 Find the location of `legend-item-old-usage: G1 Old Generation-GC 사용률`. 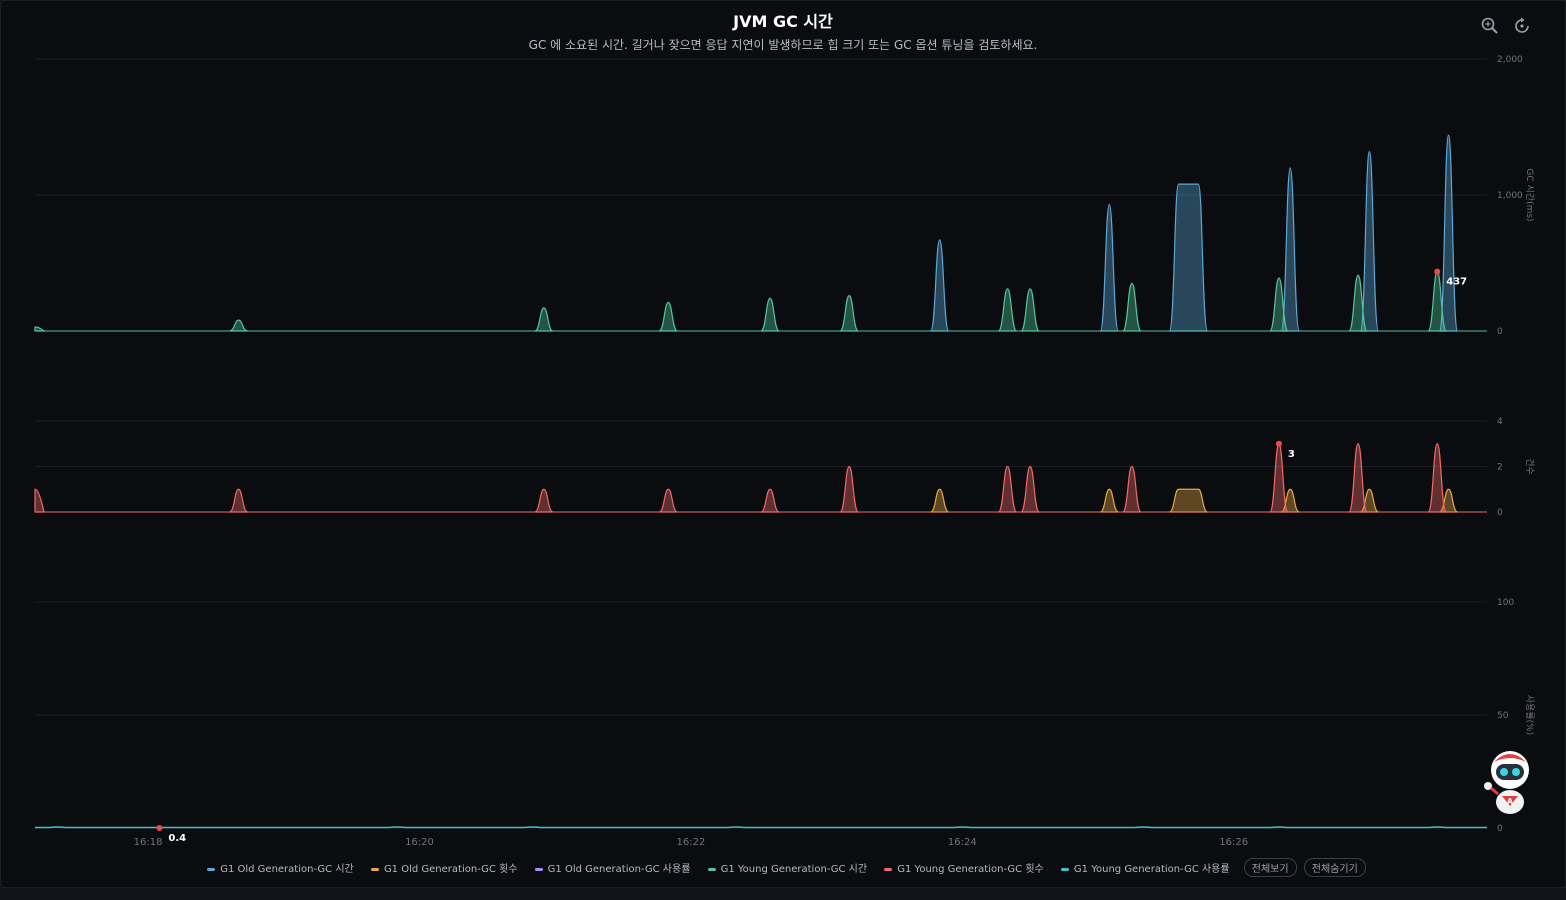

legend-item-old-usage: G1 Old Generation-GC 사용률 is located at coordinates (612, 867).